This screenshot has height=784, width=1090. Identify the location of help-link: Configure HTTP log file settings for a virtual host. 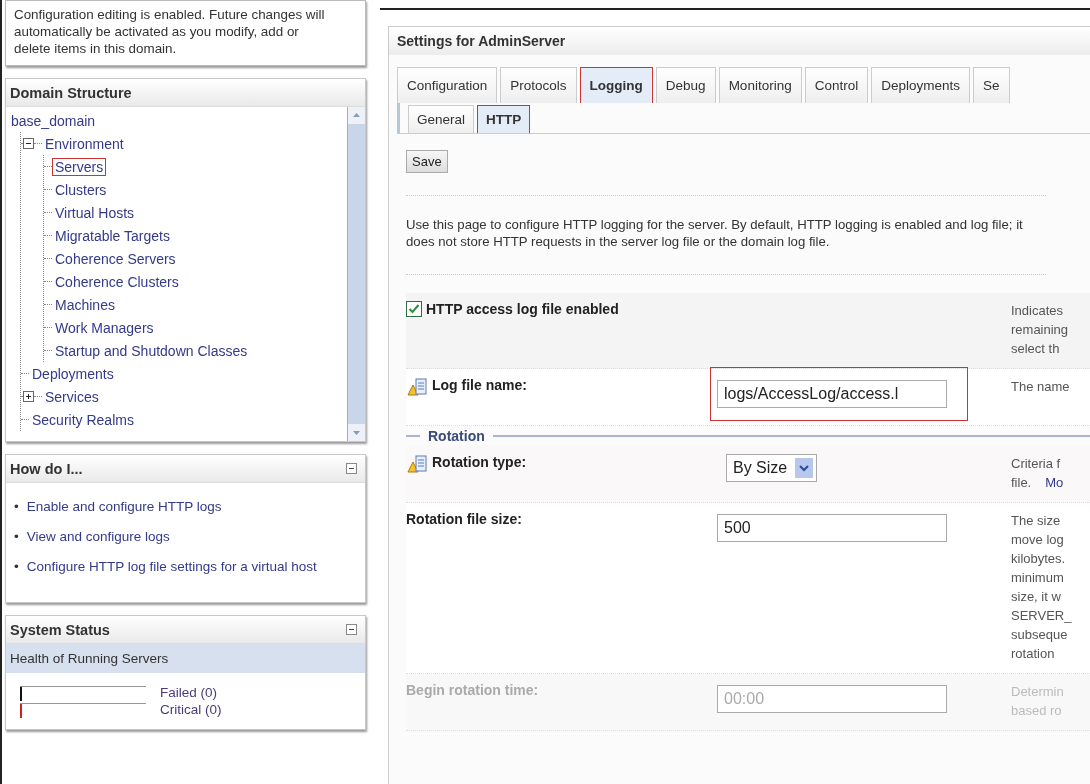
(171, 566).